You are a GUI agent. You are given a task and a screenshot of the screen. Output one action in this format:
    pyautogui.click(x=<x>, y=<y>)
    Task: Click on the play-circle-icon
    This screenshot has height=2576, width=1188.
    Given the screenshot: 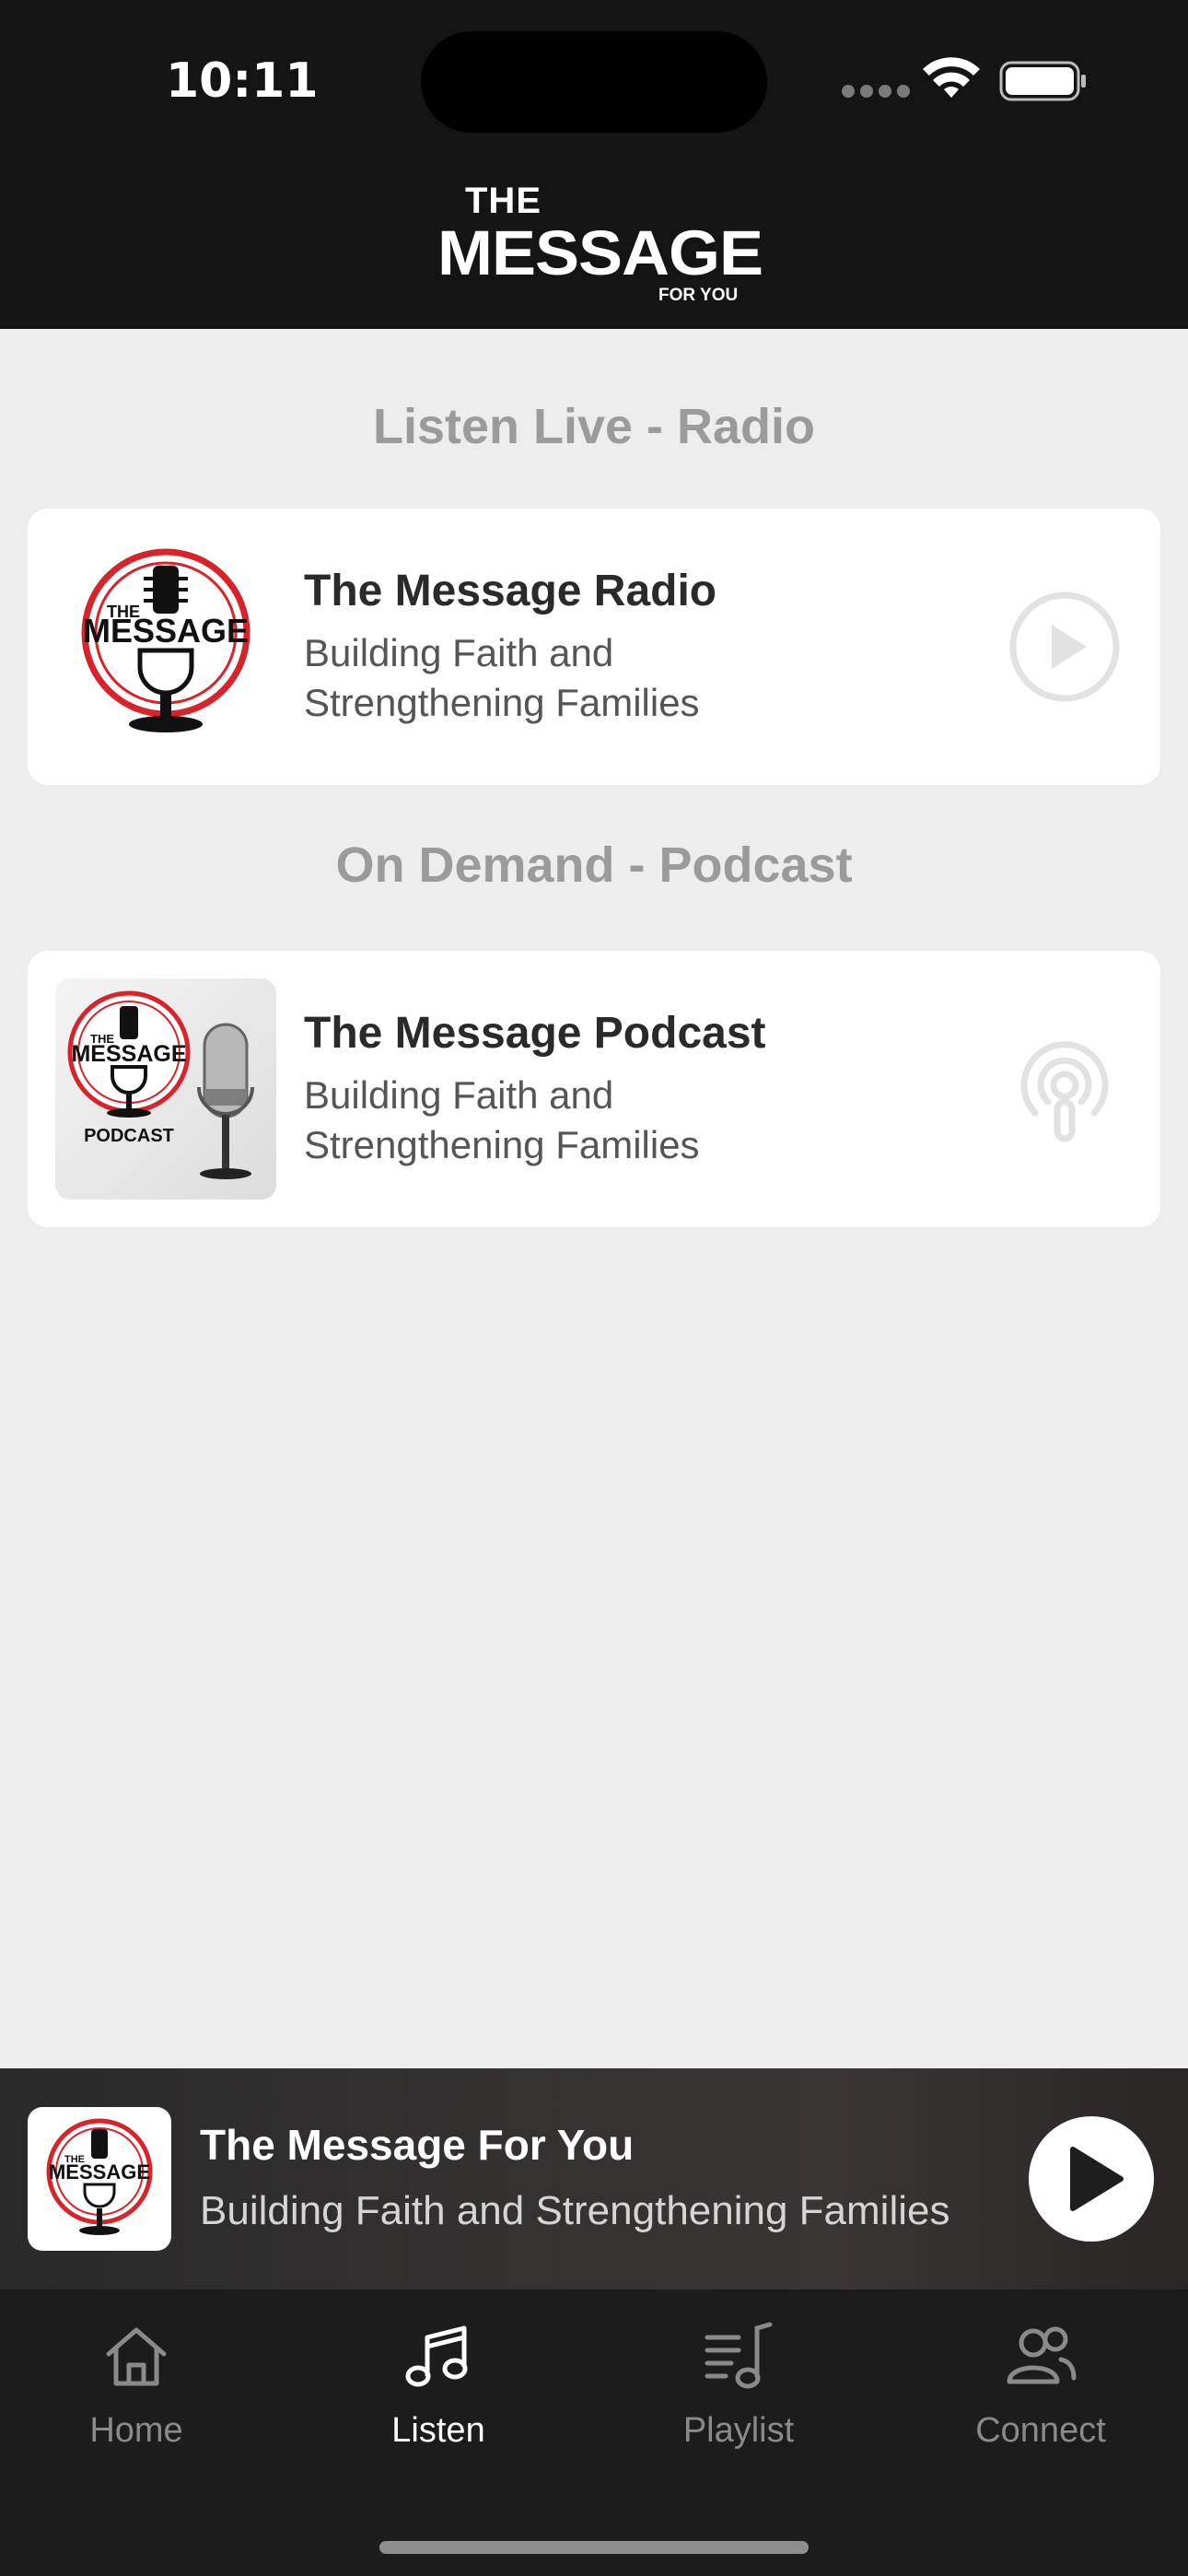 What is the action you would take?
    pyautogui.click(x=1064, y=647)
    